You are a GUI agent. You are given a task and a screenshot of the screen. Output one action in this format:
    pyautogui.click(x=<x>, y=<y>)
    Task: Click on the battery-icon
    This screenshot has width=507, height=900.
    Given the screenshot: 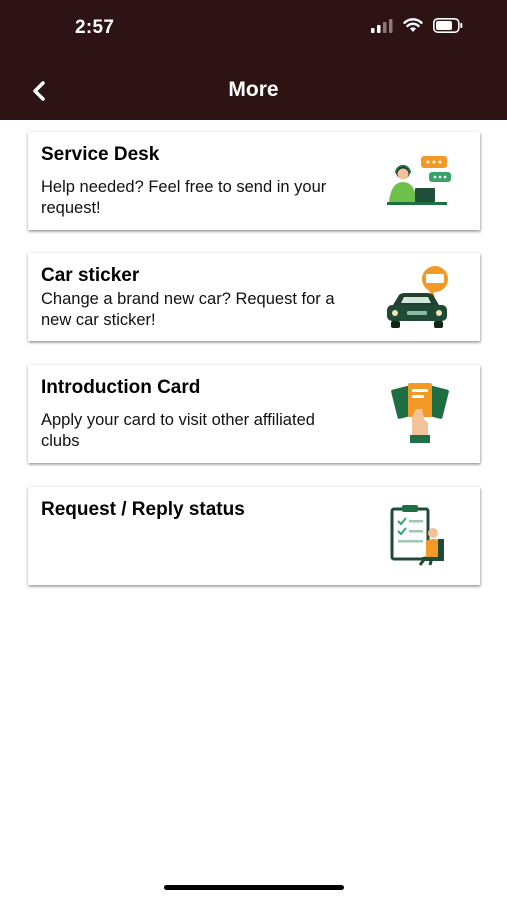 What is the action you would take?
    pyautogui.click(x=448, y=25)
    